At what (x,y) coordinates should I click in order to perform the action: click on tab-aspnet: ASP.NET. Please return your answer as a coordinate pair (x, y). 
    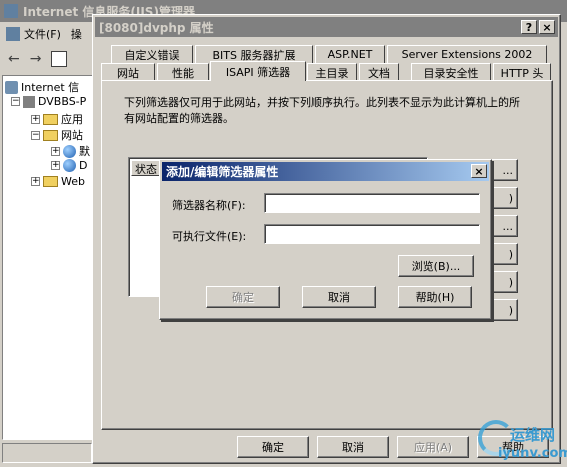
    Looking at the image, I should click on (350, 54).